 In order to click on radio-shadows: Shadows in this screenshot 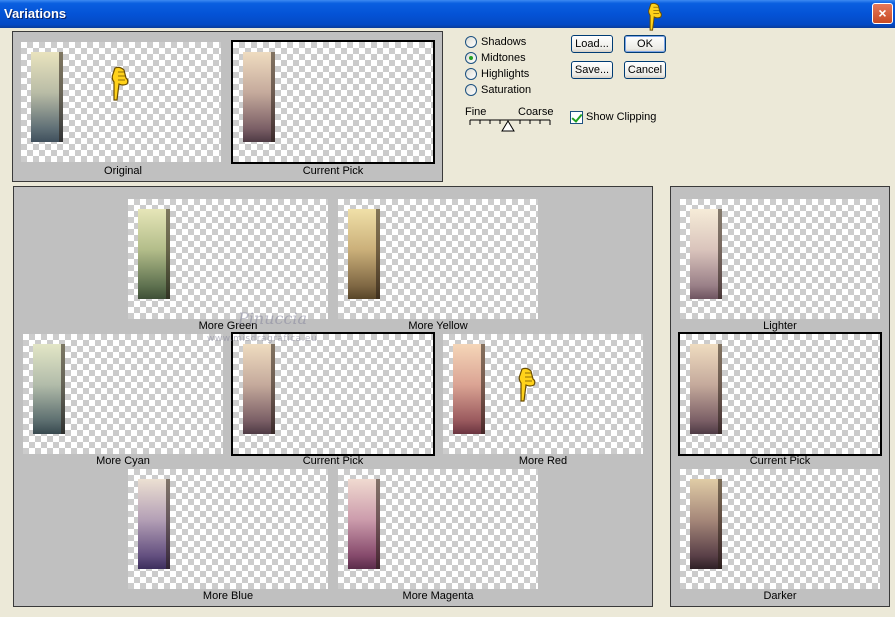, I will do `click(495, 42)`.